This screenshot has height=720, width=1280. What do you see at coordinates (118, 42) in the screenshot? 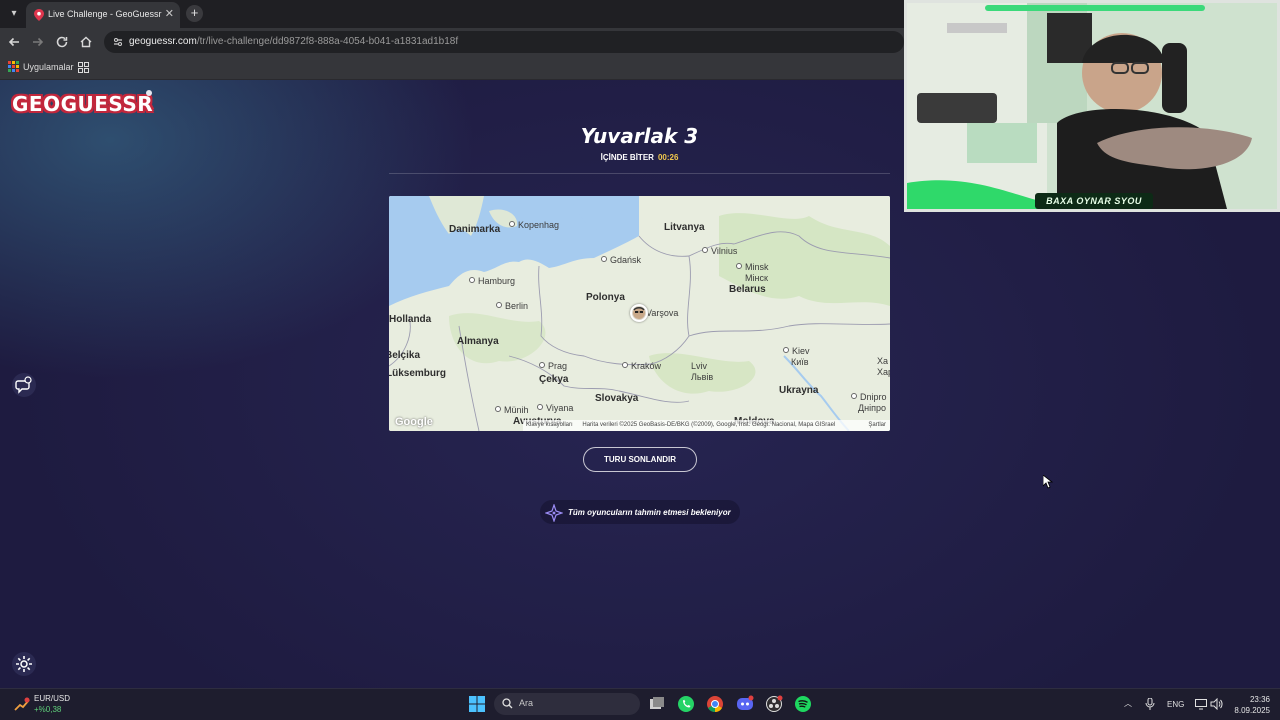
I see `site-settings-icon` at bounding box center [118, 42].